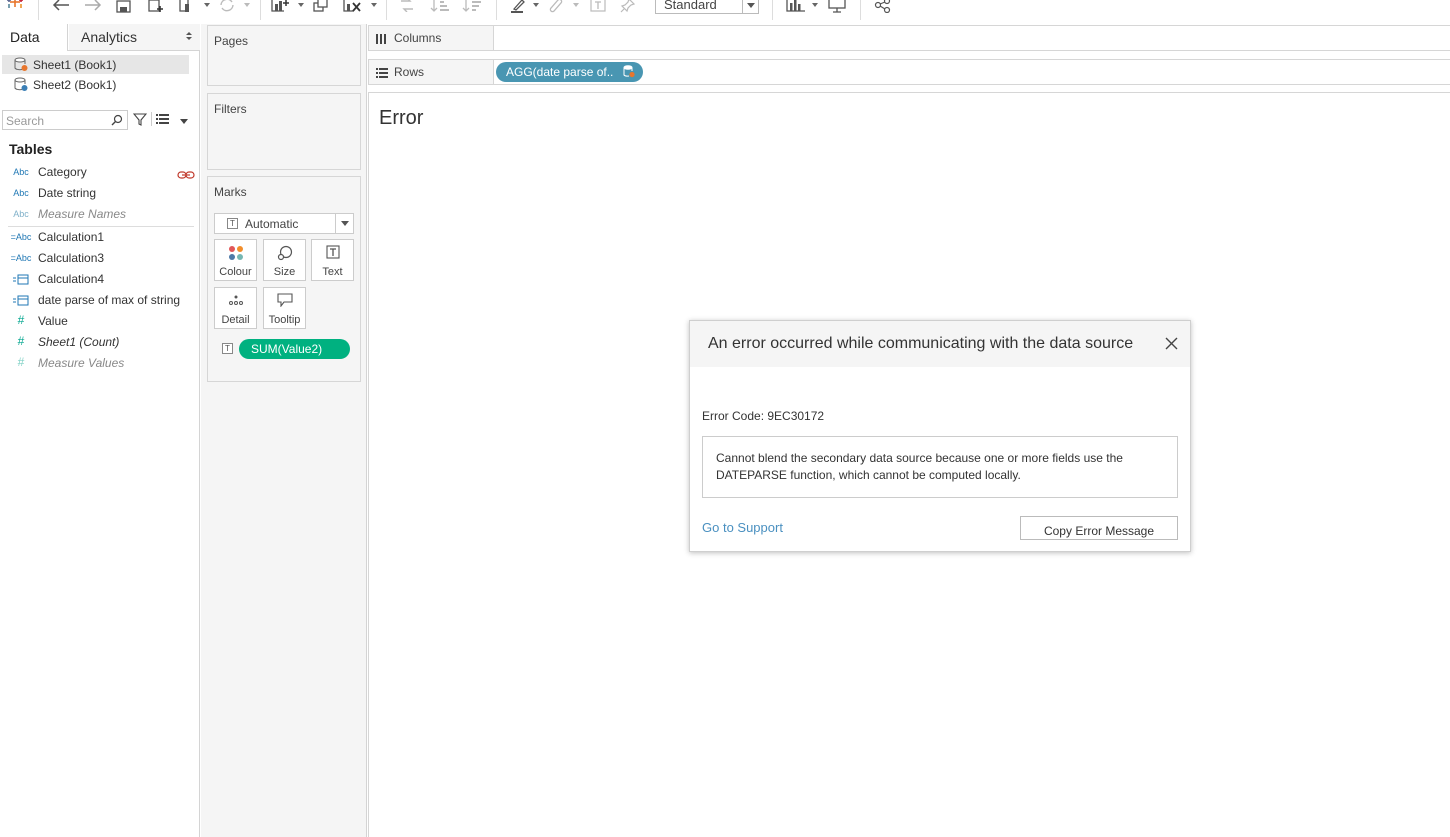 This screenshot has width=1450, height=837. I want to click on size-icon, so click(284, 253).